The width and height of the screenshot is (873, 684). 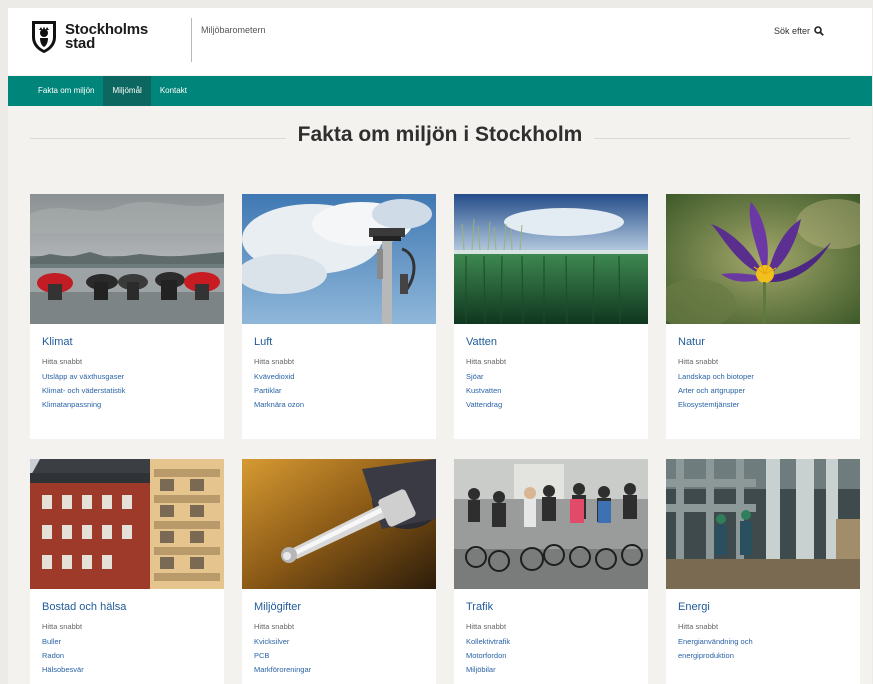 What do you see at coordinates (339, 377) in the screenshot?
I see `card-link: Kvävedioxid` at bounding box center [339, 377].